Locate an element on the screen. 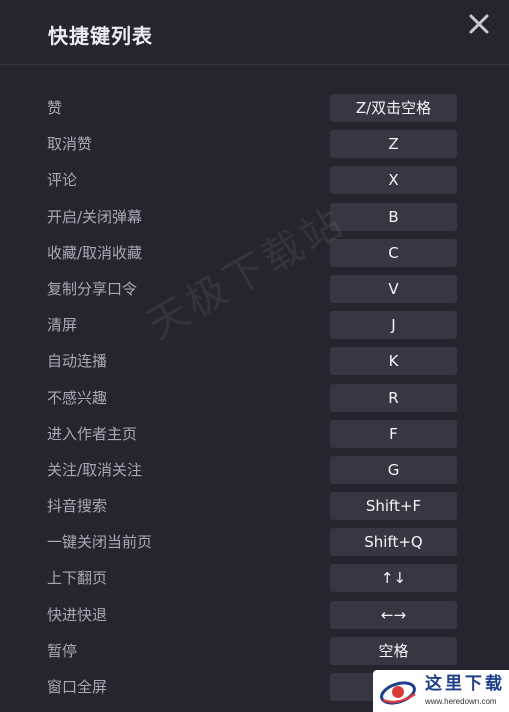 The height and width of the screenshot is (712, 509). close-button is located at coordinates (479, 24).